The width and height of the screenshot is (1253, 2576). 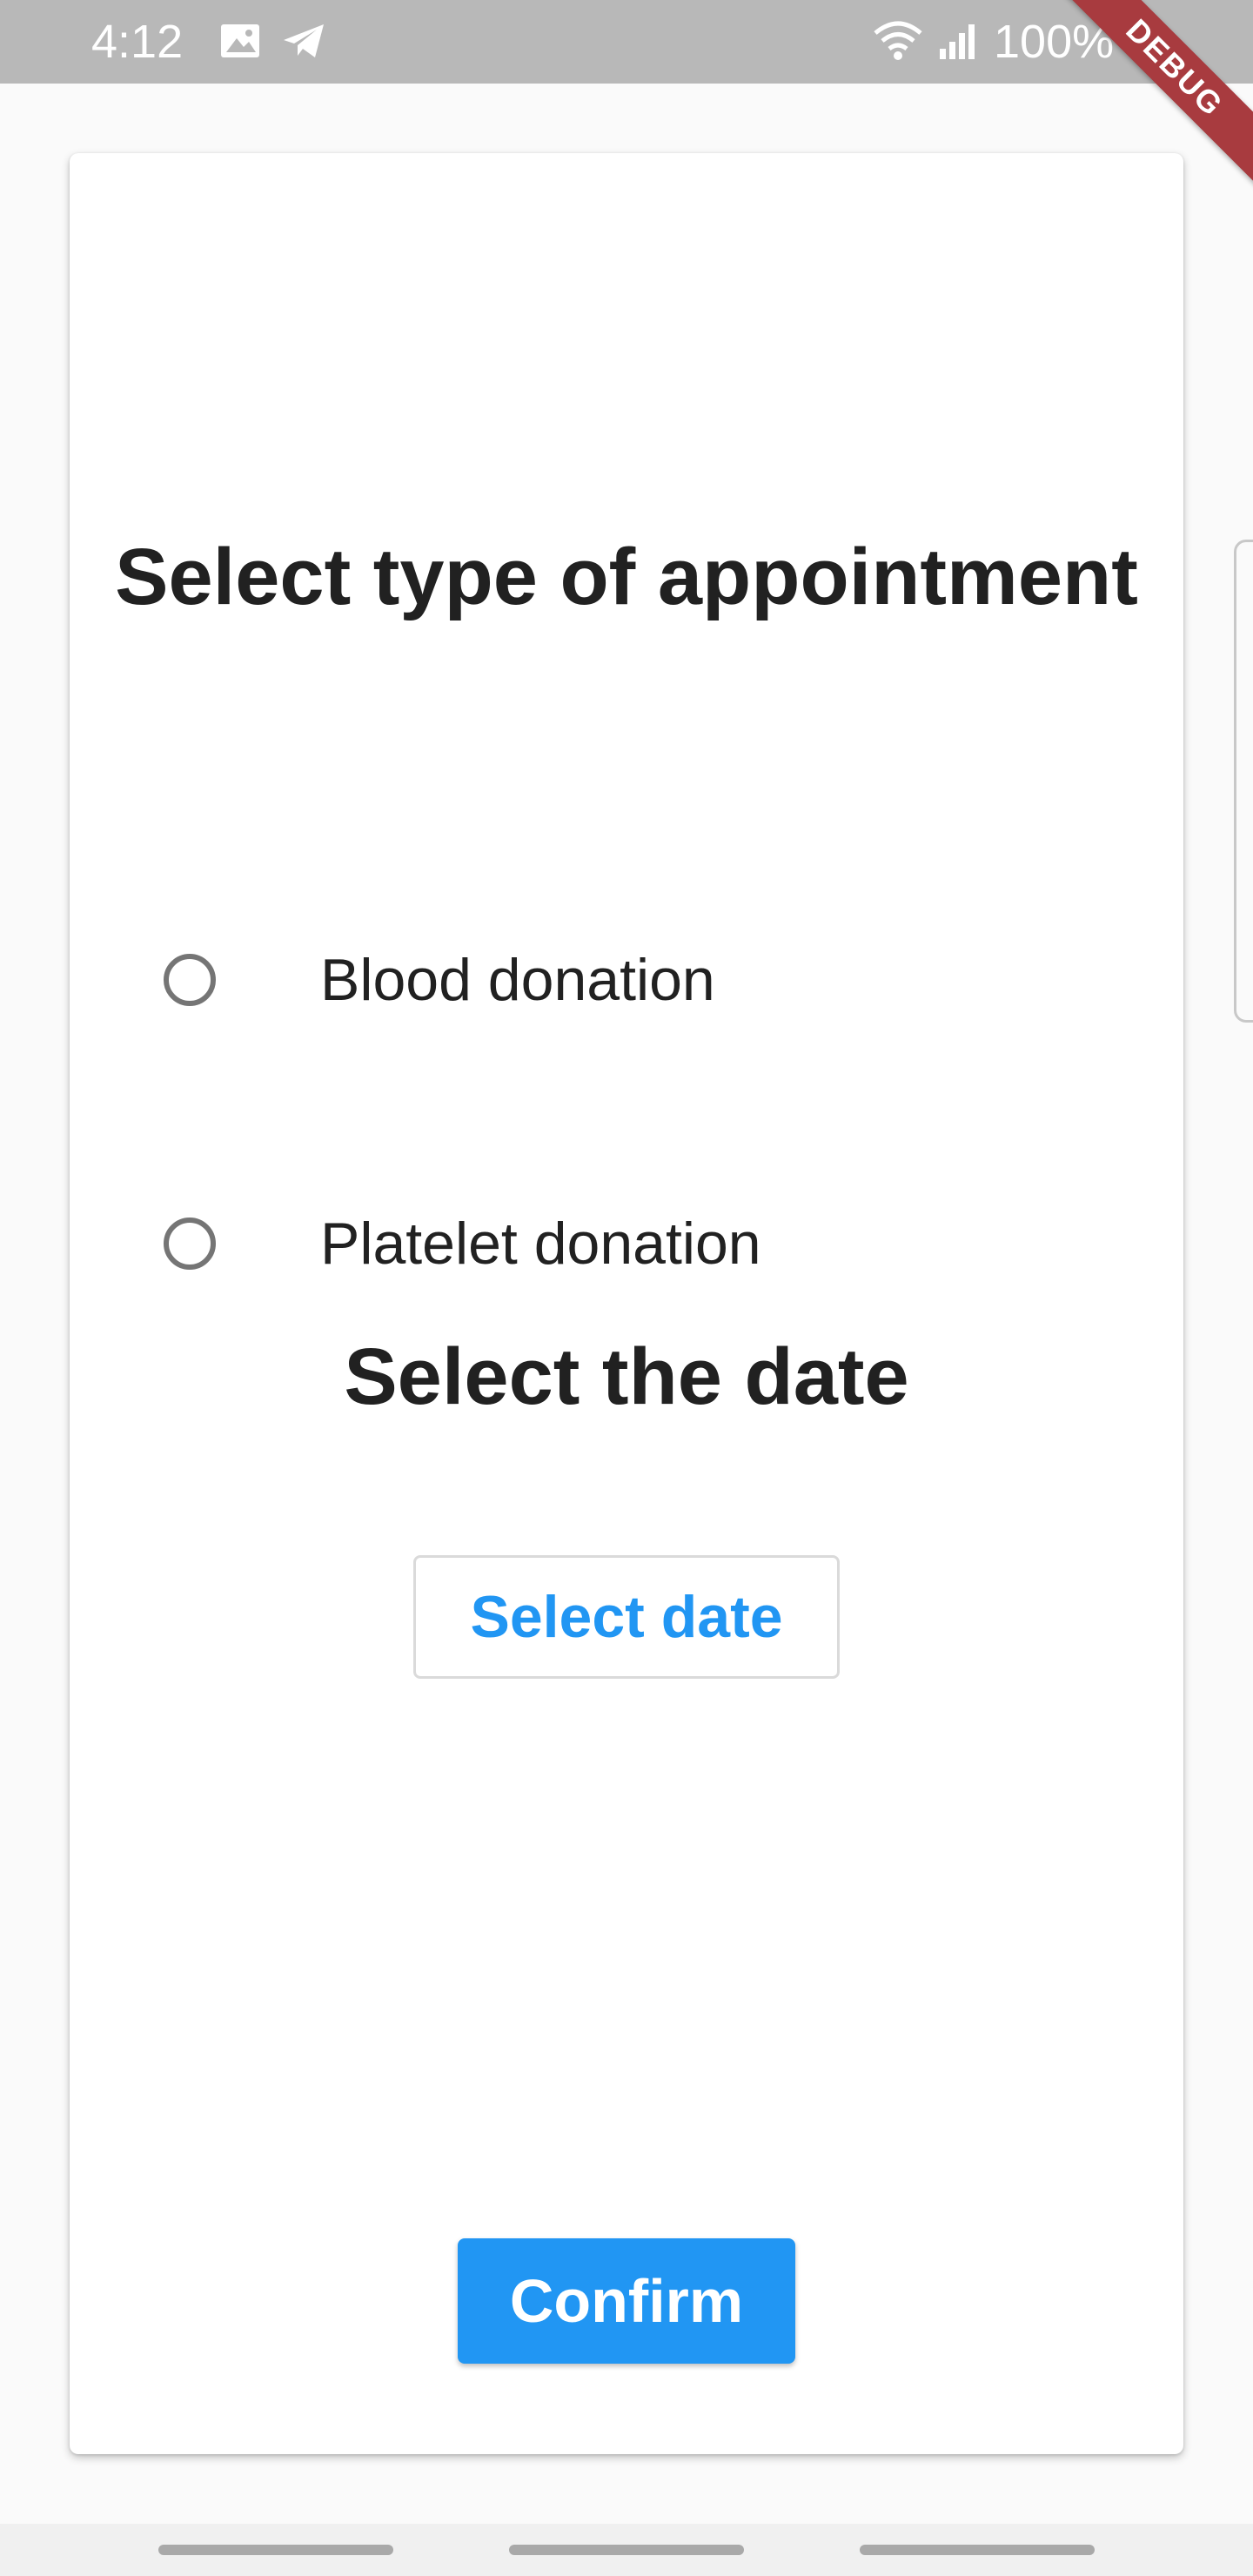 What do you see at coordinates (958, 41) in the screenshot?
I see `signal-icon` at bounding box center [958, 41].